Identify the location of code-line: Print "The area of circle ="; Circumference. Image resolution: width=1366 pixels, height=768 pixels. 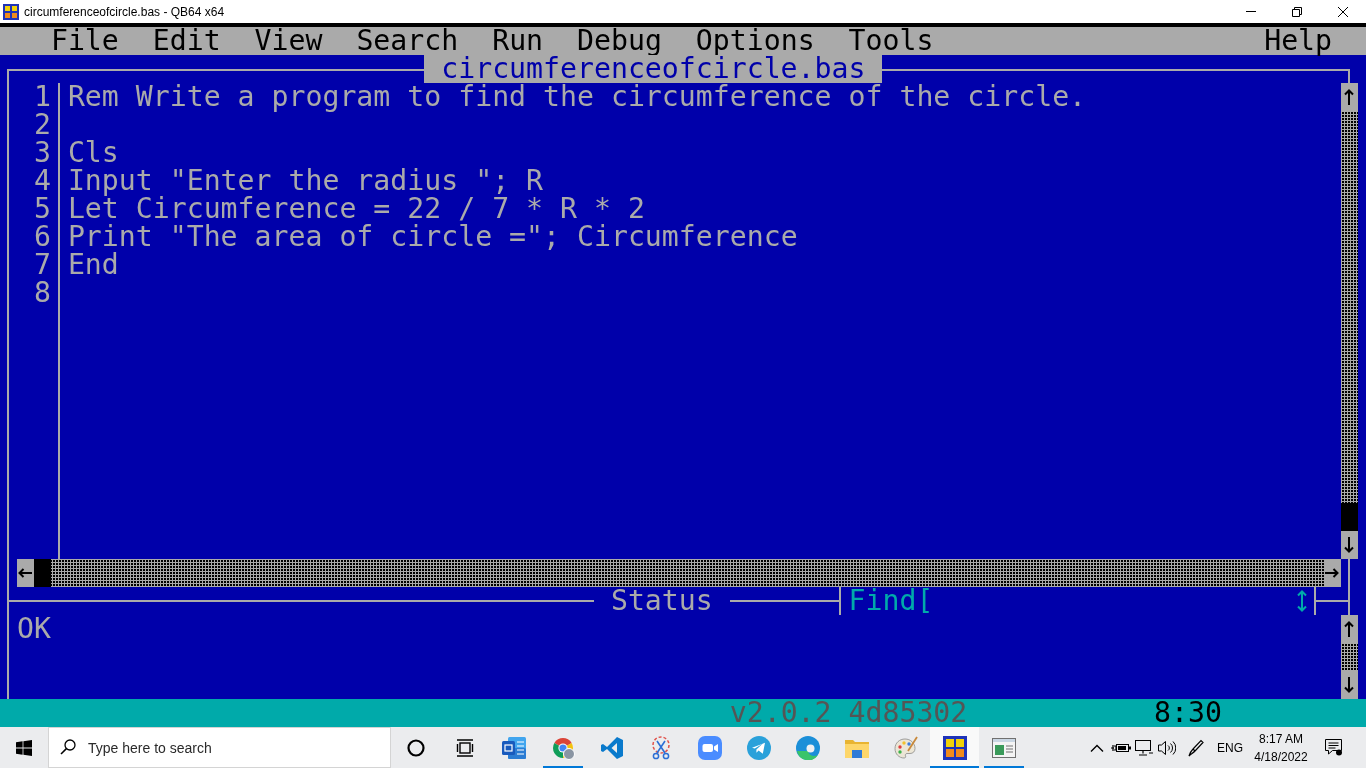
(432, 237).